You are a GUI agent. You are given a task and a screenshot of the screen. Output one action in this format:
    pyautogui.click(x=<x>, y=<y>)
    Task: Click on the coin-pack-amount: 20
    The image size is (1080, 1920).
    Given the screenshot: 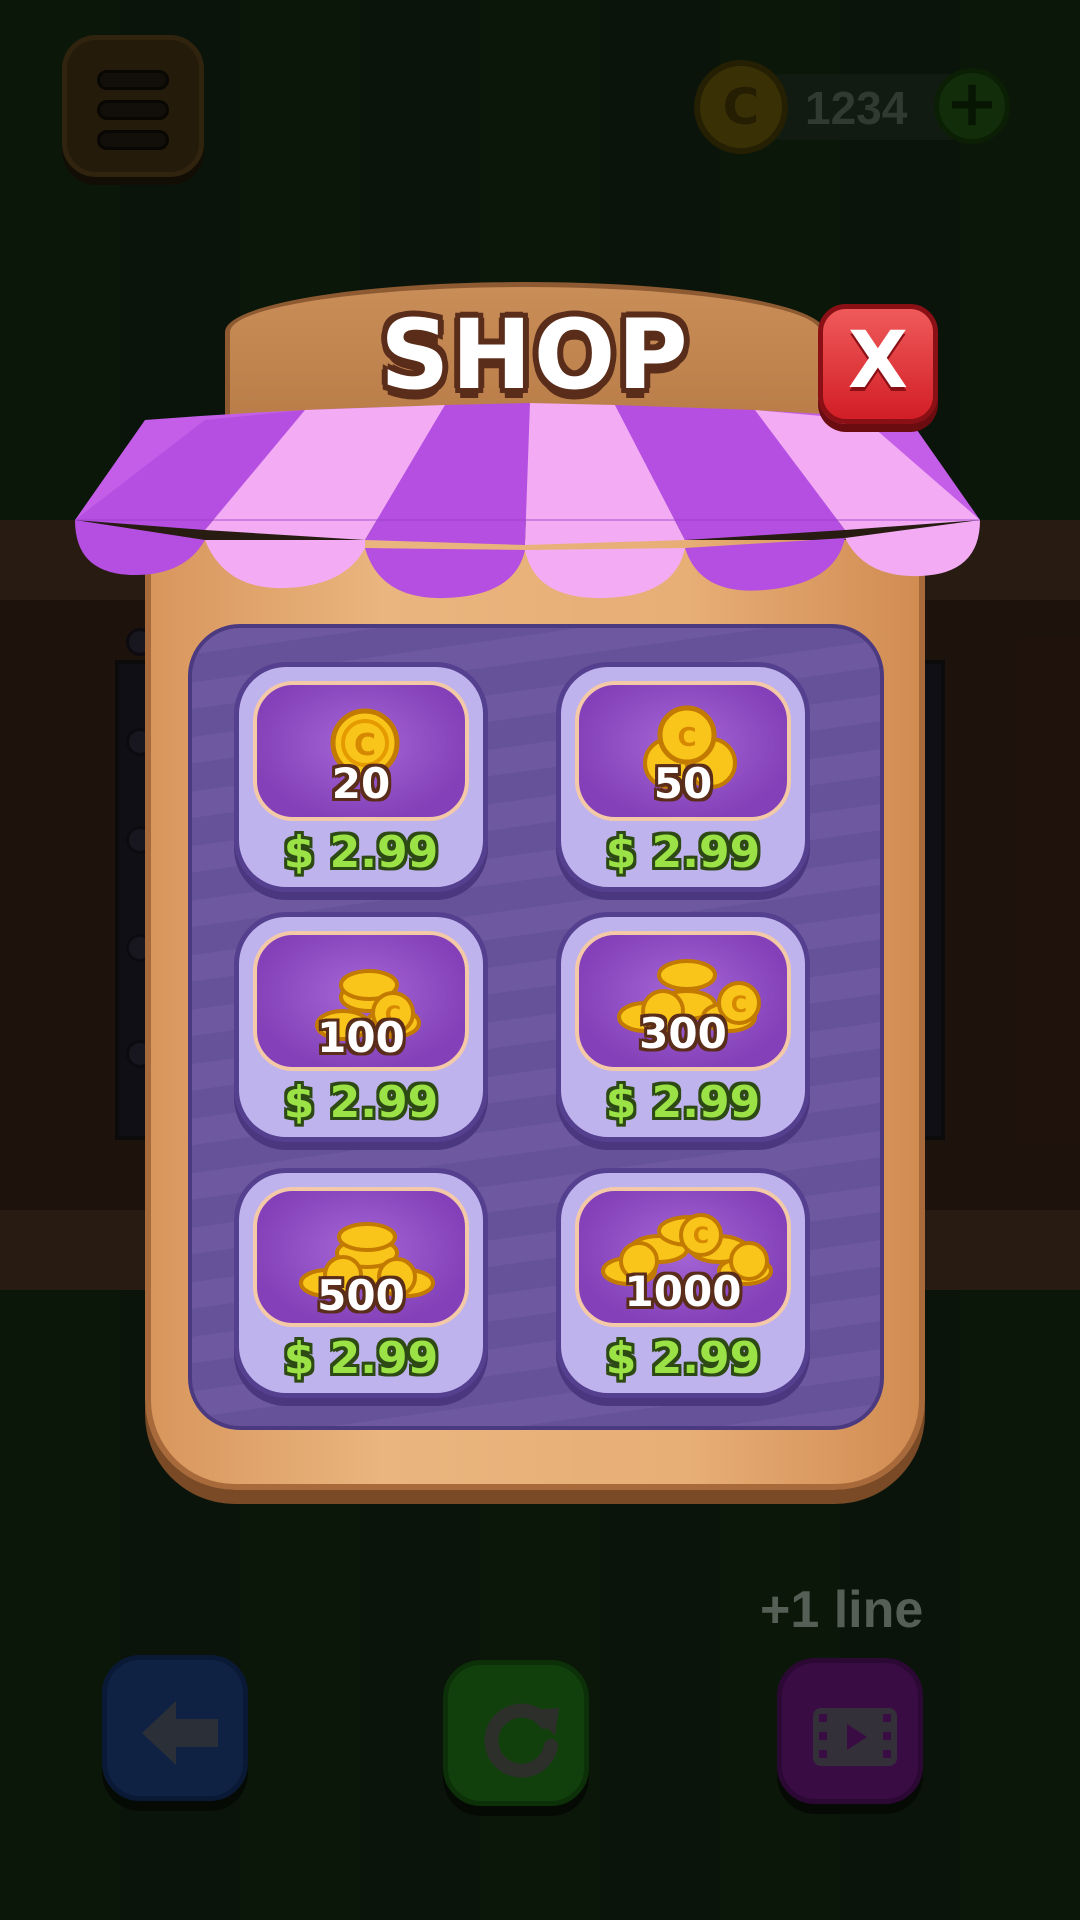 What is the action you would take?
    pyautogui.click(x=361, y=783)
    